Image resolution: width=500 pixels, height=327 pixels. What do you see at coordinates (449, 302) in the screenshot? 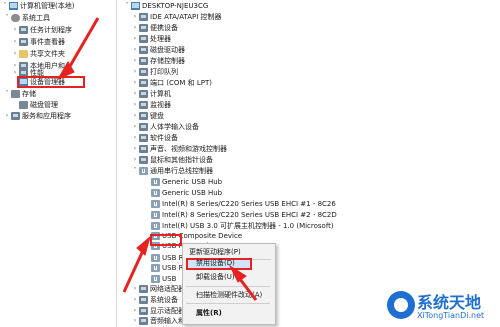
I see `watermark-title: 系统天地` at bounding box center [449, 302].